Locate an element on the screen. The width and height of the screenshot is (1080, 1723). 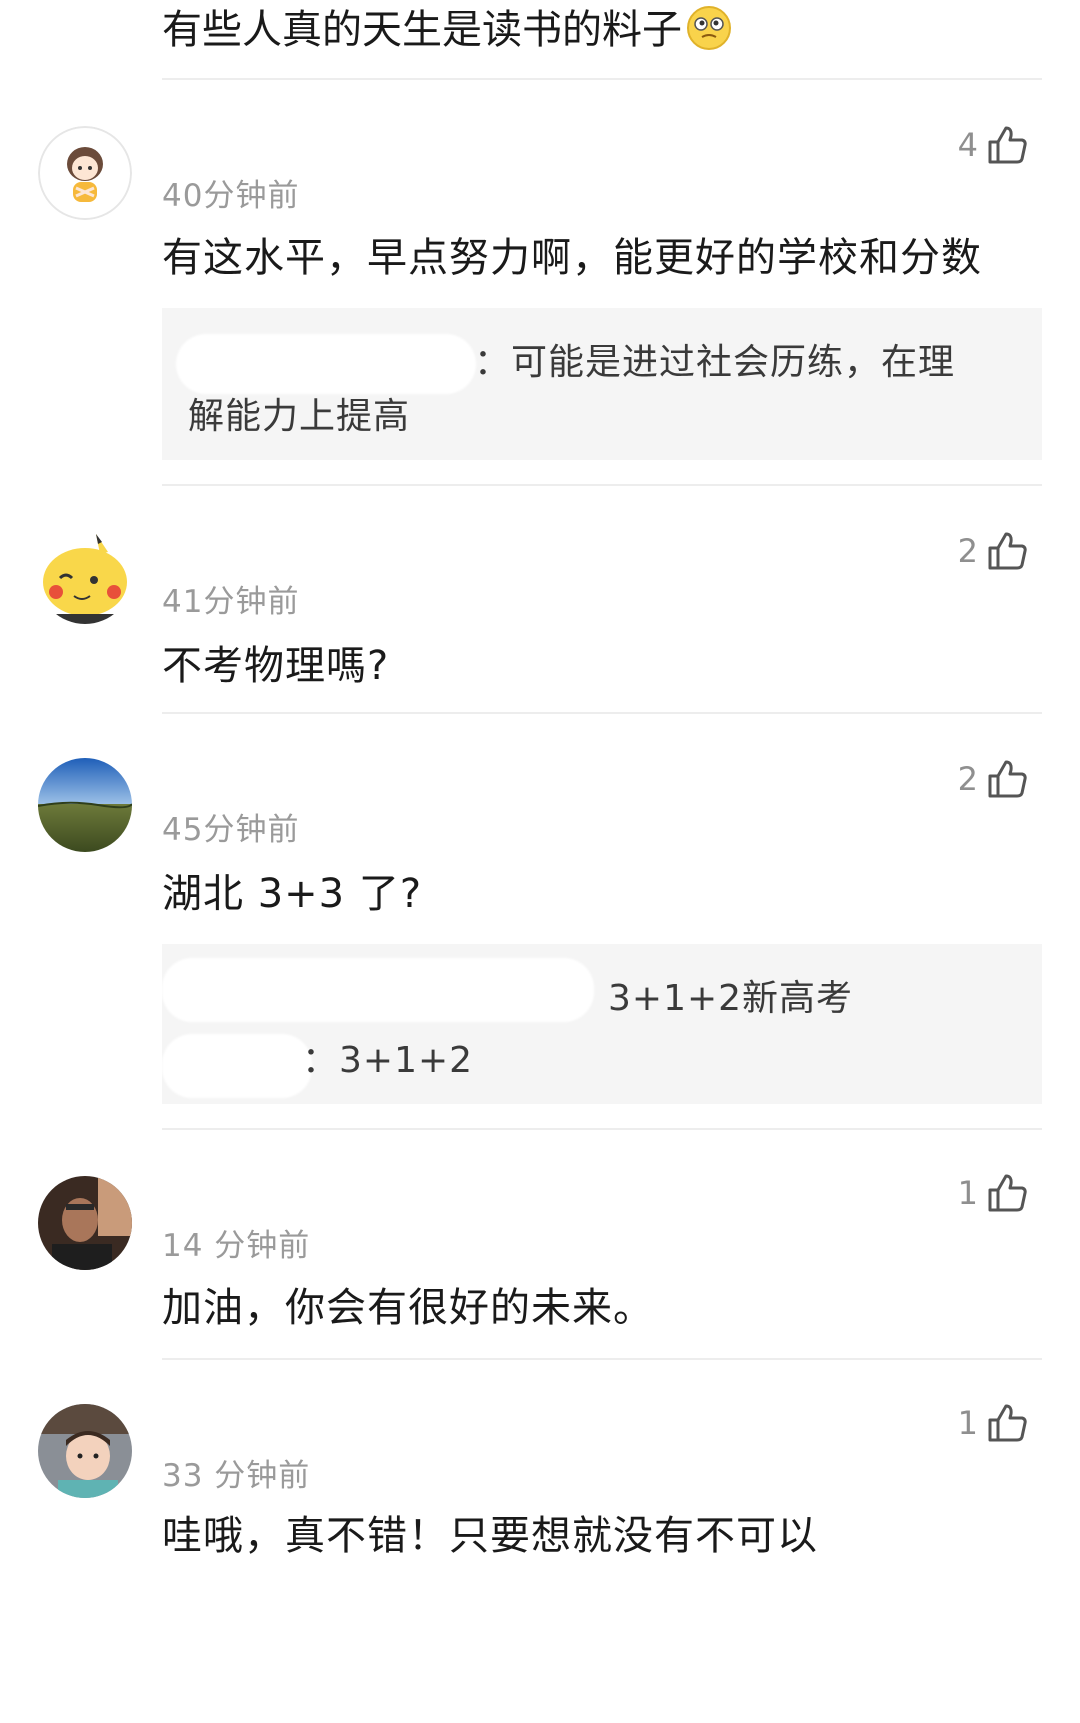
reply-text: ：3+1+2 is located at coordinates (388, 1060).